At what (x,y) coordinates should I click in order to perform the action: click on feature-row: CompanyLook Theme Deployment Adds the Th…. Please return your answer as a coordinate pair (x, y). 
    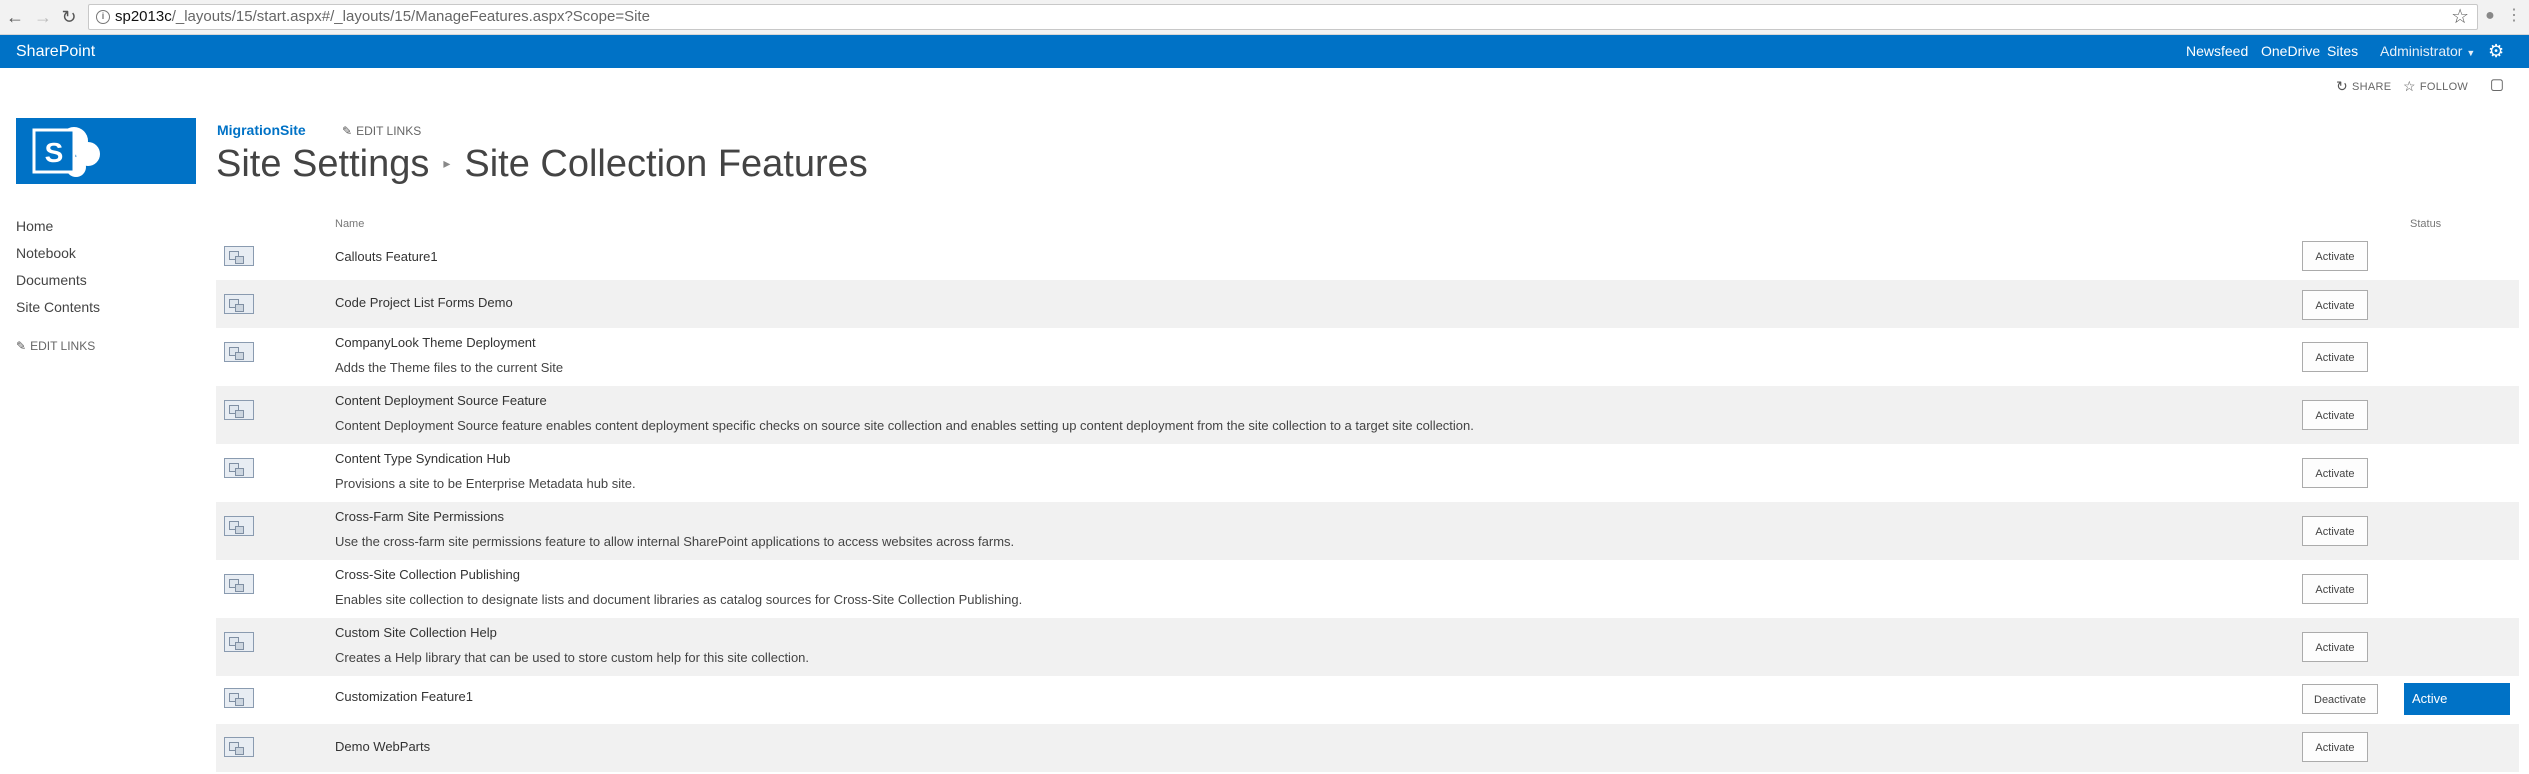
    Looking at the image, I should click on (1367, 357).